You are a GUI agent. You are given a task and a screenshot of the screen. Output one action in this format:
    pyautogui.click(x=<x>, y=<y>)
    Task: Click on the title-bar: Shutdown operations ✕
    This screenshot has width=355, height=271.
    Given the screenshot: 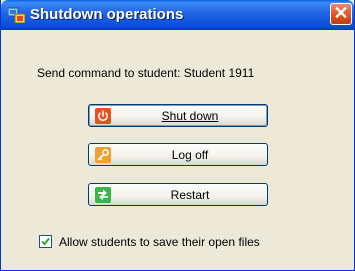 What is the action you would take?
    pyautogui.click(x=177, y=15)
    